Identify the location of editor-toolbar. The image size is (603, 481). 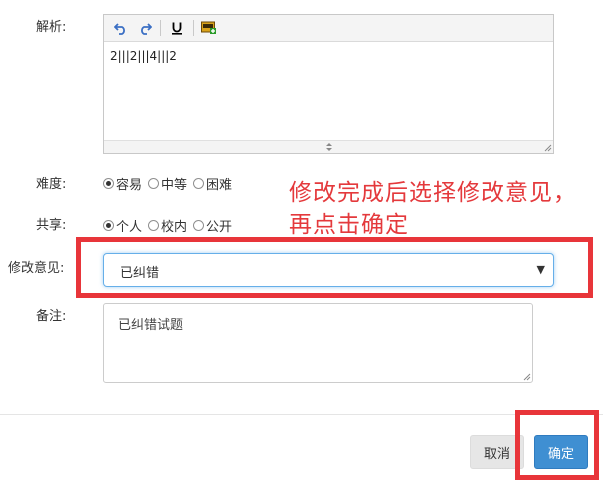
(328, 28).